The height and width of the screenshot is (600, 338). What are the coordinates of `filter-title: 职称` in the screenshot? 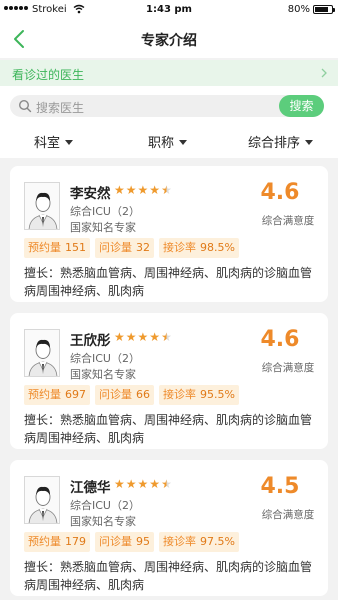 It's located at (168, 141).